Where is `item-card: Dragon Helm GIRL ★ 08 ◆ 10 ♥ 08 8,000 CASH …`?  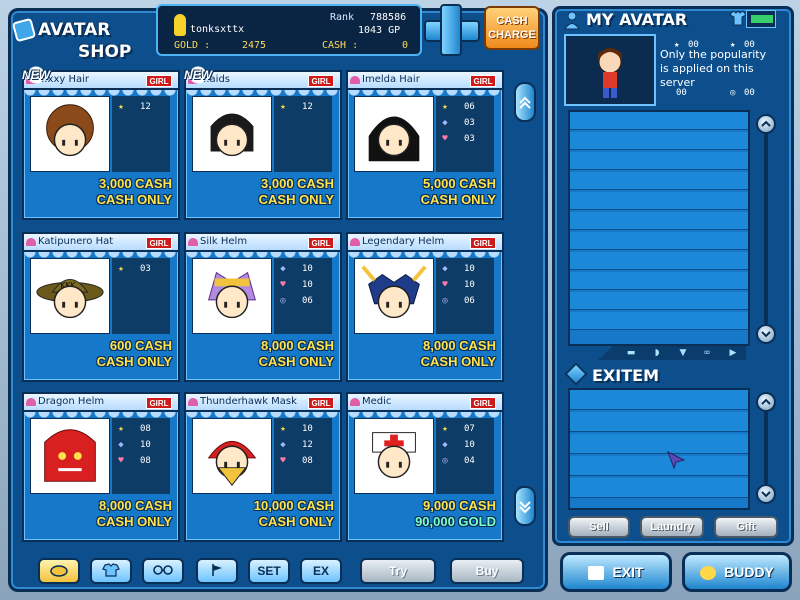 item-card: Dragon Helm GIRL ★ 08 ◆ 10 ♥ 08 8,000 CASH … is located at coordinates (101, 467).